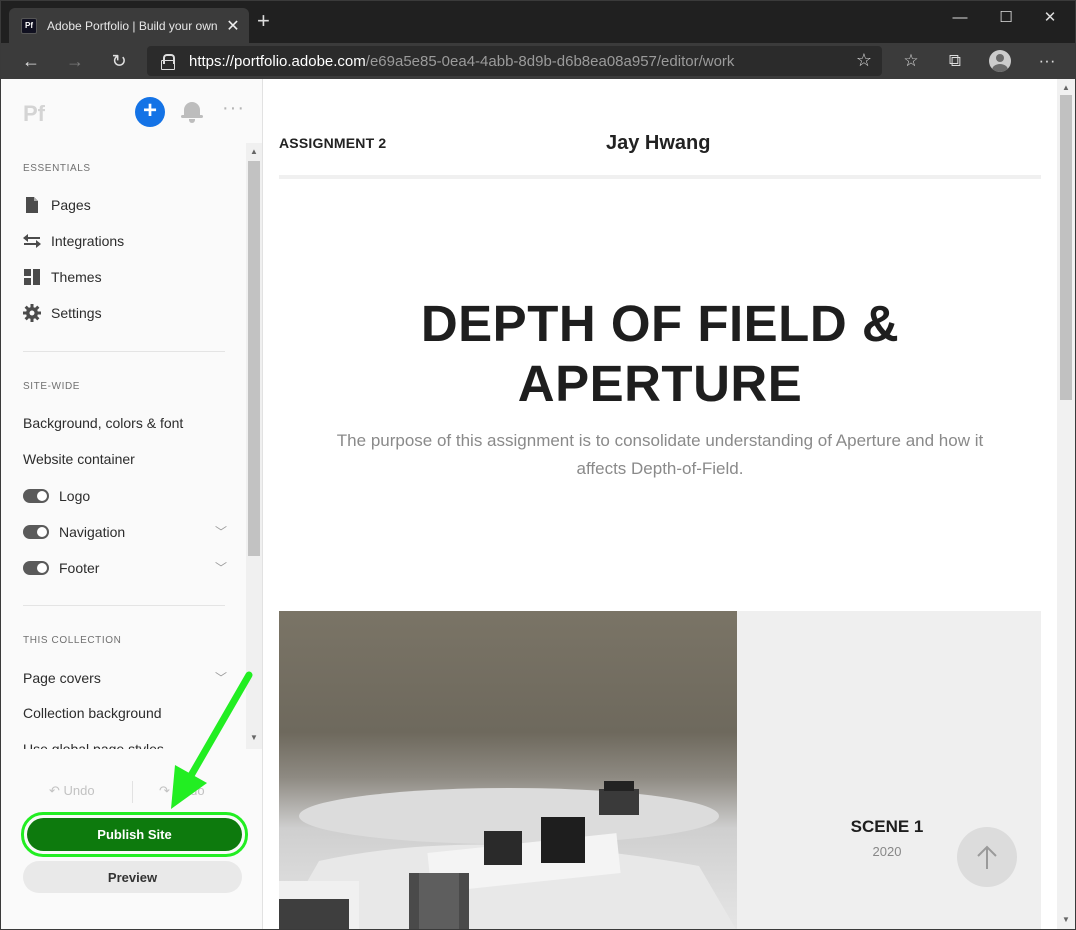 The image size is (1076, 930). Describe the element at coordinates (1047, 61) in the screenshot. I see `more-icon: ···` at that location.